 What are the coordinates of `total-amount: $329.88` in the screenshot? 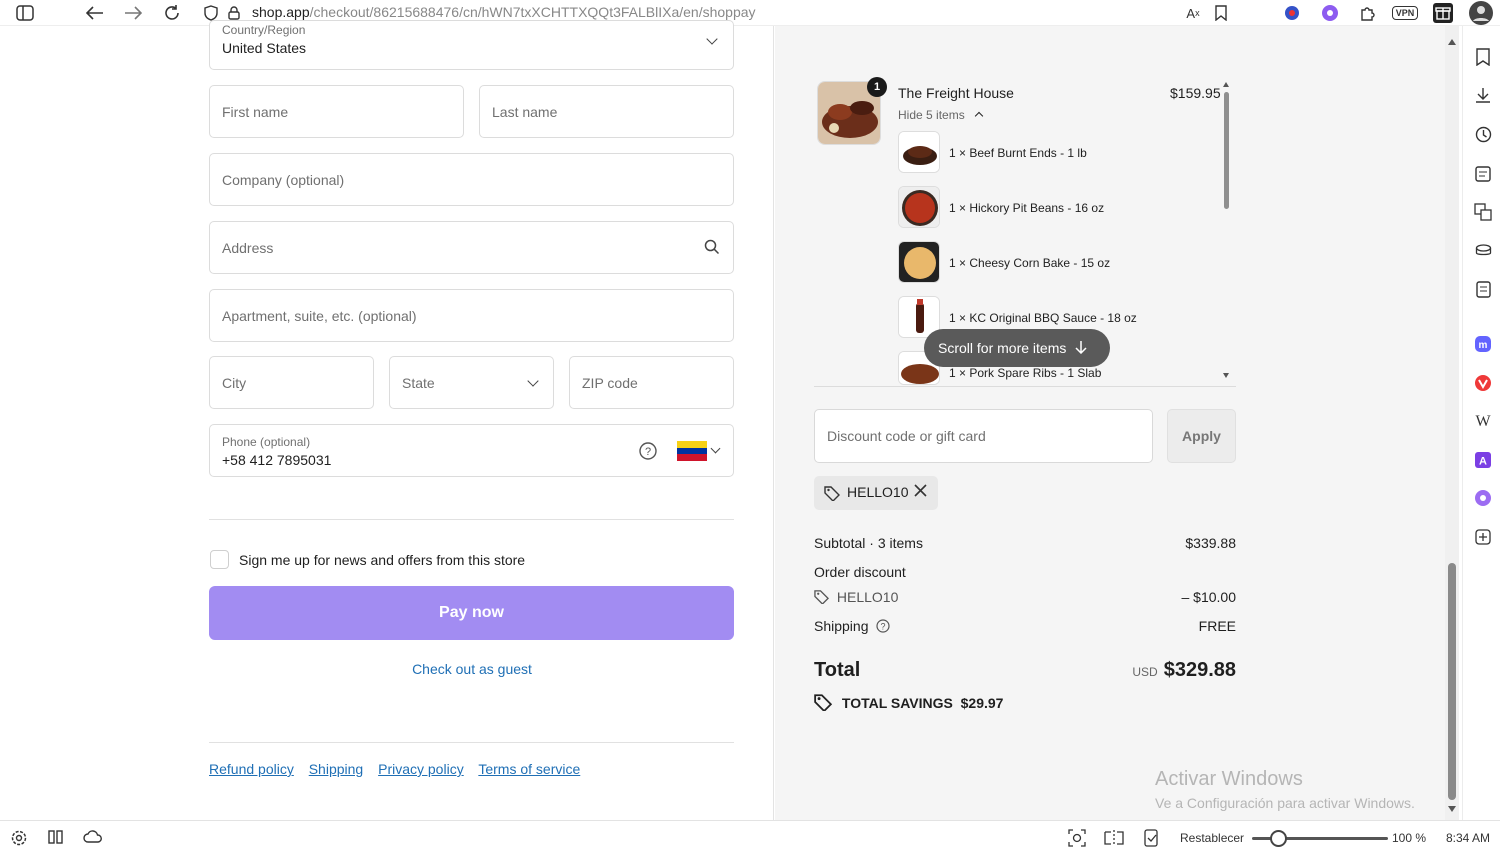 It's located at (1199, 670).